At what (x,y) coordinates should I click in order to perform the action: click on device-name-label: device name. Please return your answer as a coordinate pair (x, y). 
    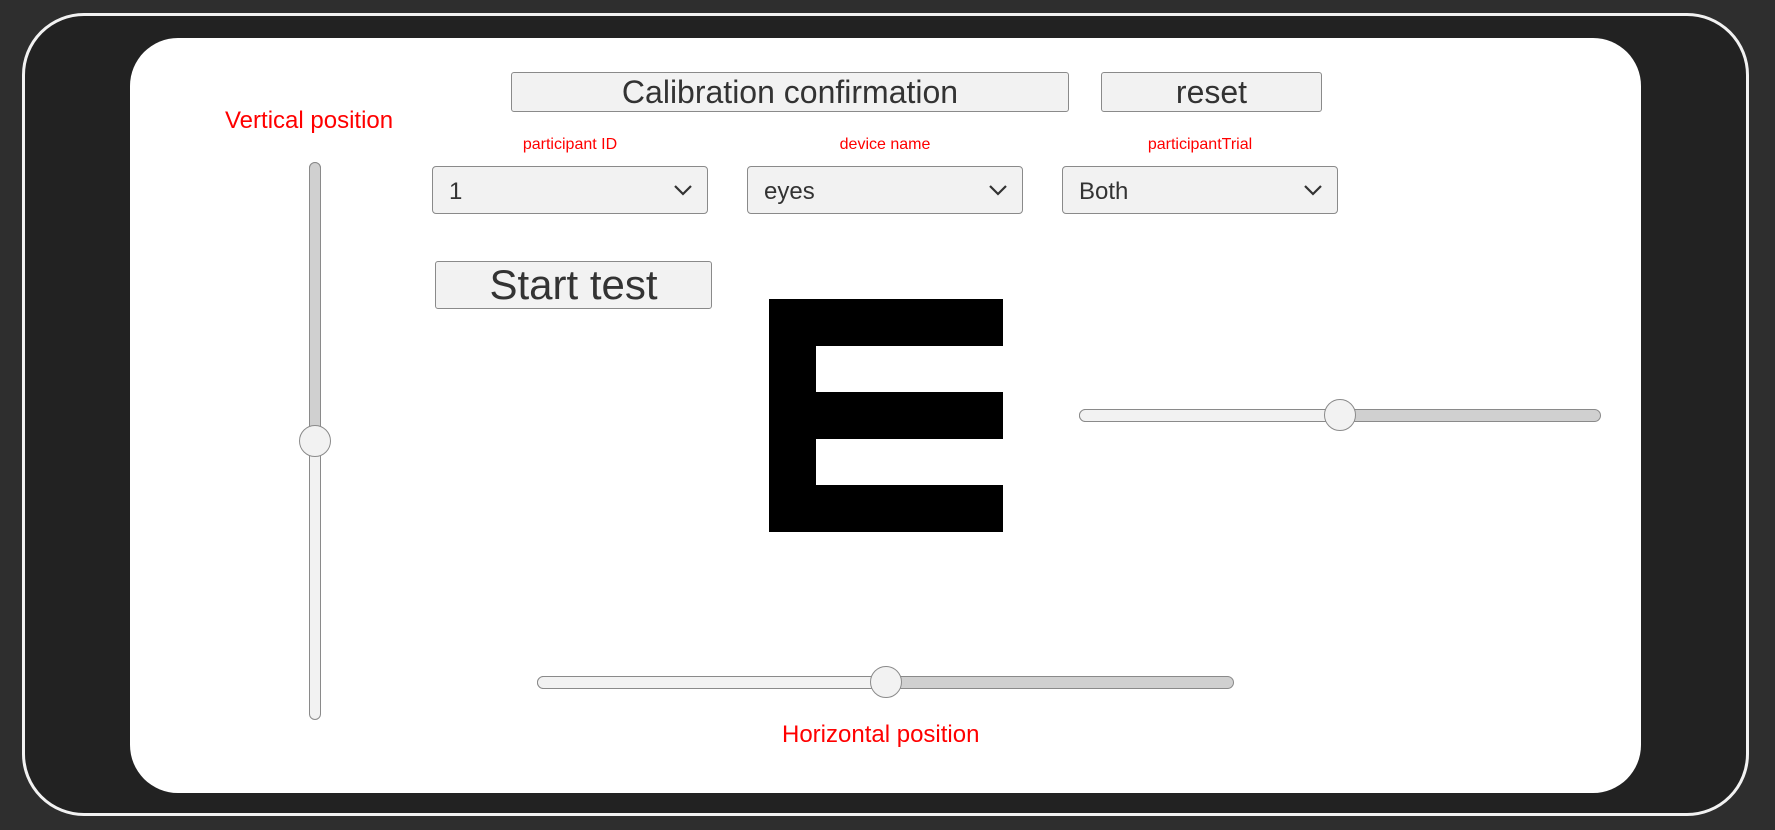
    Looking at the image, I should click on (885, 144).